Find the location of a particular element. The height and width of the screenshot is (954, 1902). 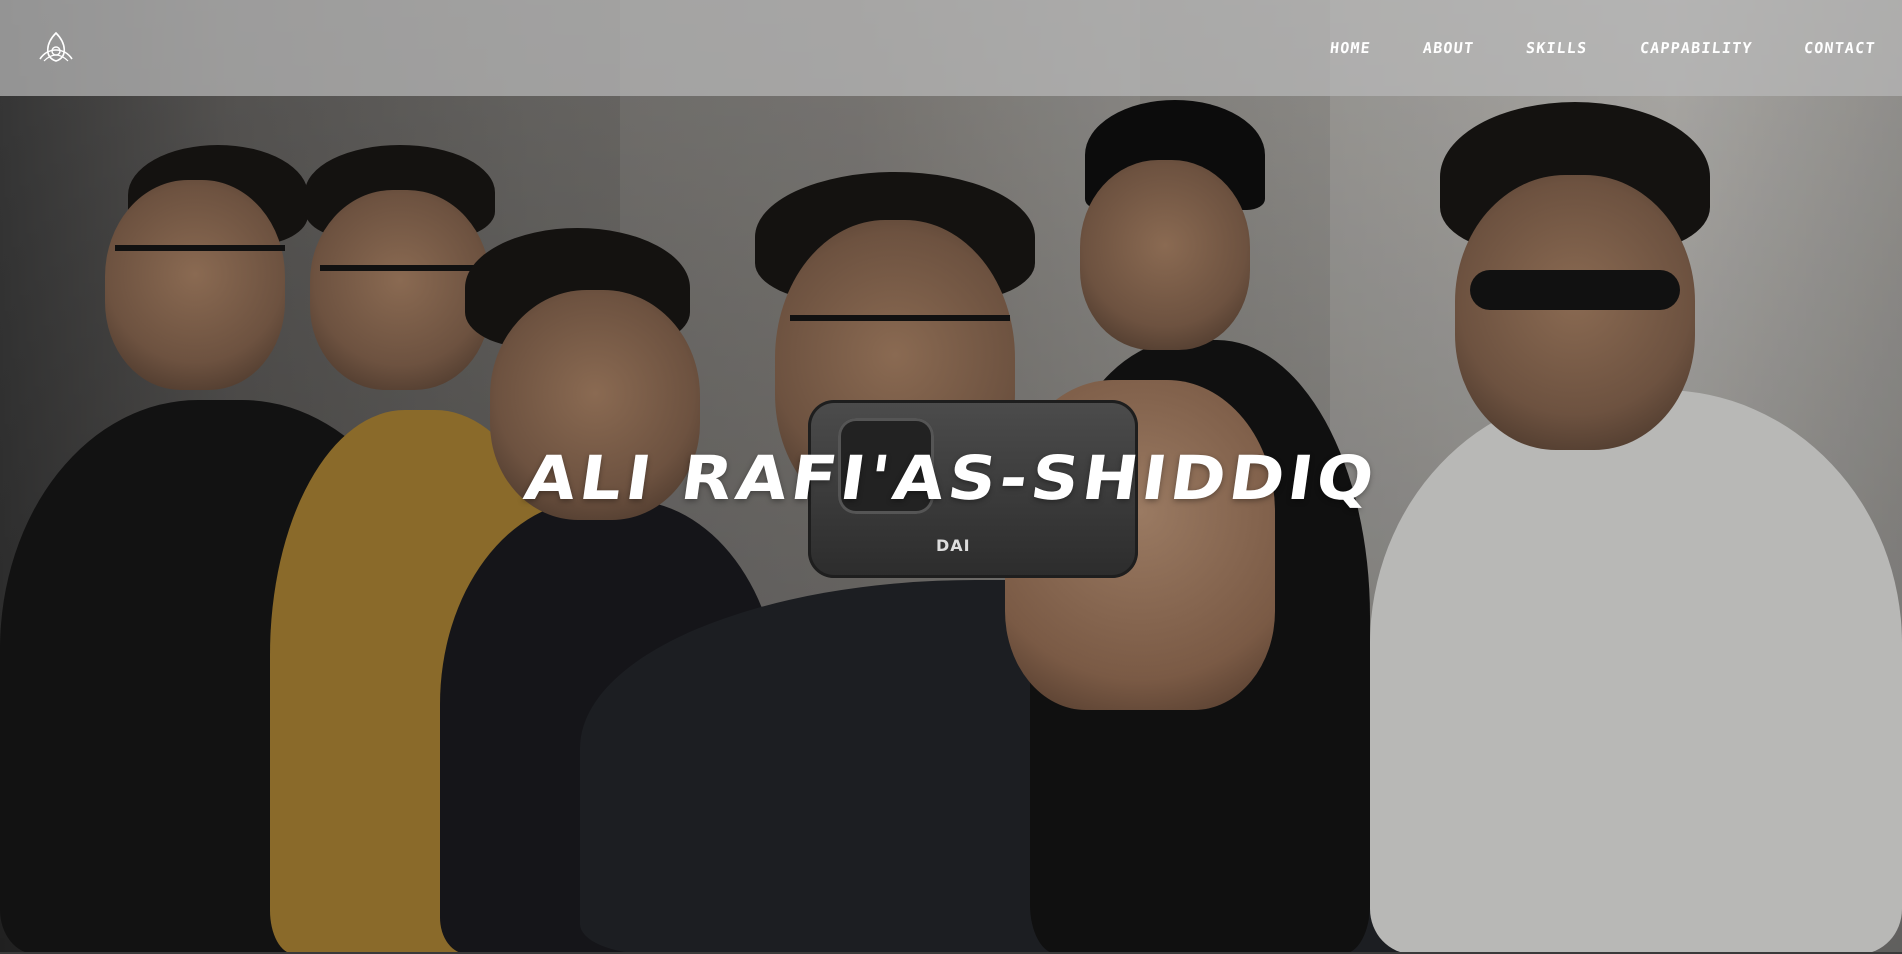

nav-about: ABOUT is located at coordinates (1448, 48).